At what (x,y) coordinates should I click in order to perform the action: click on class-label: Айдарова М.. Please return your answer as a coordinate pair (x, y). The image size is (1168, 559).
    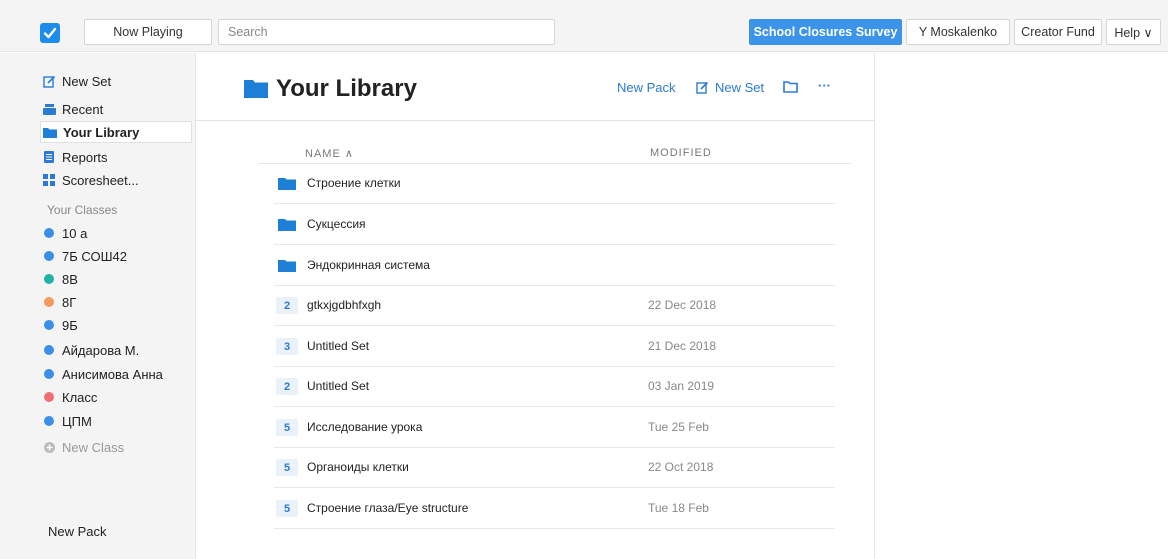
    Looking at the image, I should click on (101, 350).